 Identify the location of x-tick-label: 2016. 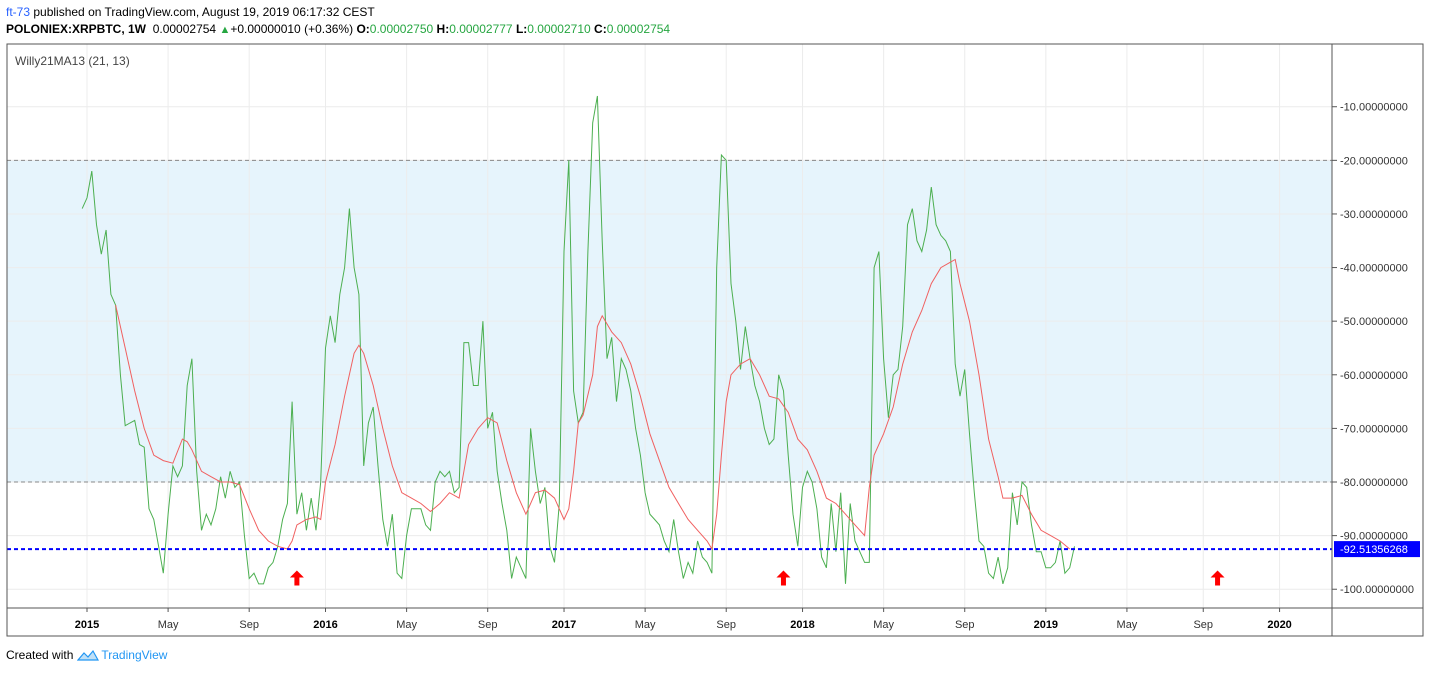
(325, 625).